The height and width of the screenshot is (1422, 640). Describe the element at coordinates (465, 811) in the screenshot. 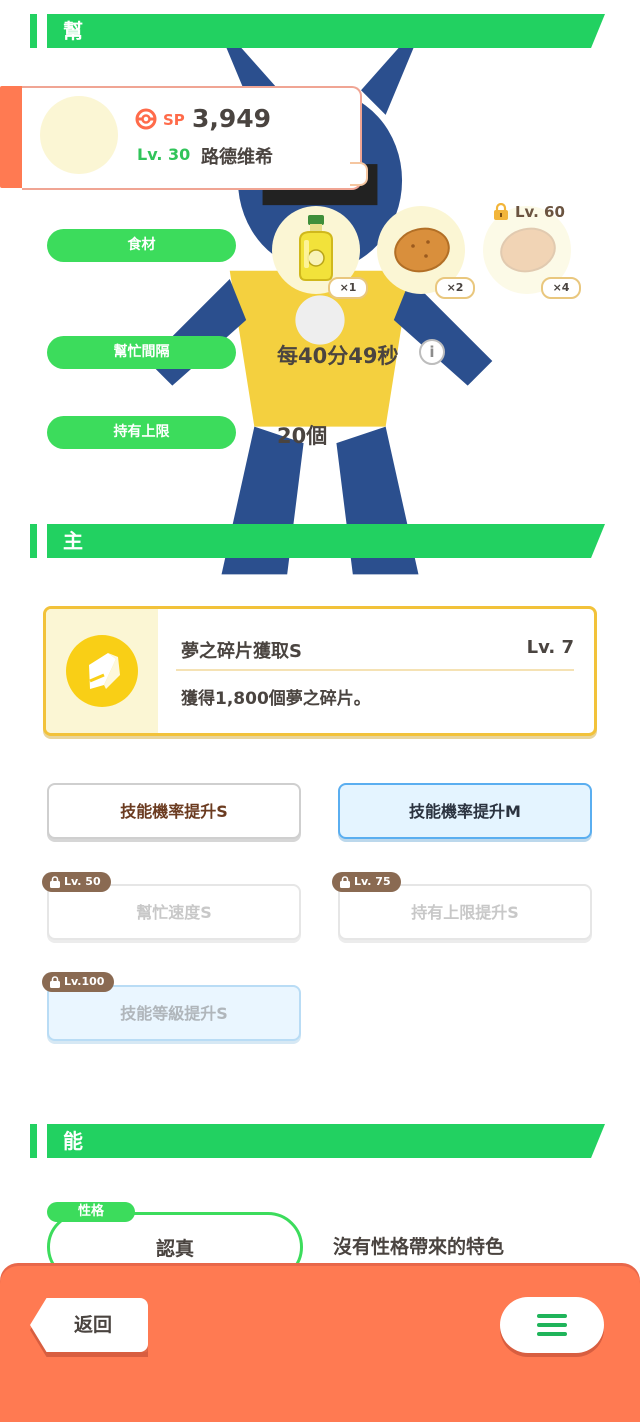

I see `sub-skill-button-2: 技能機率提升M` at that location.